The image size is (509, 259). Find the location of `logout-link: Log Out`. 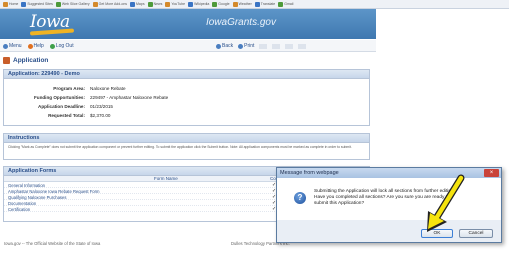

logout-link: Log Out is located at coordinates (61, 46).